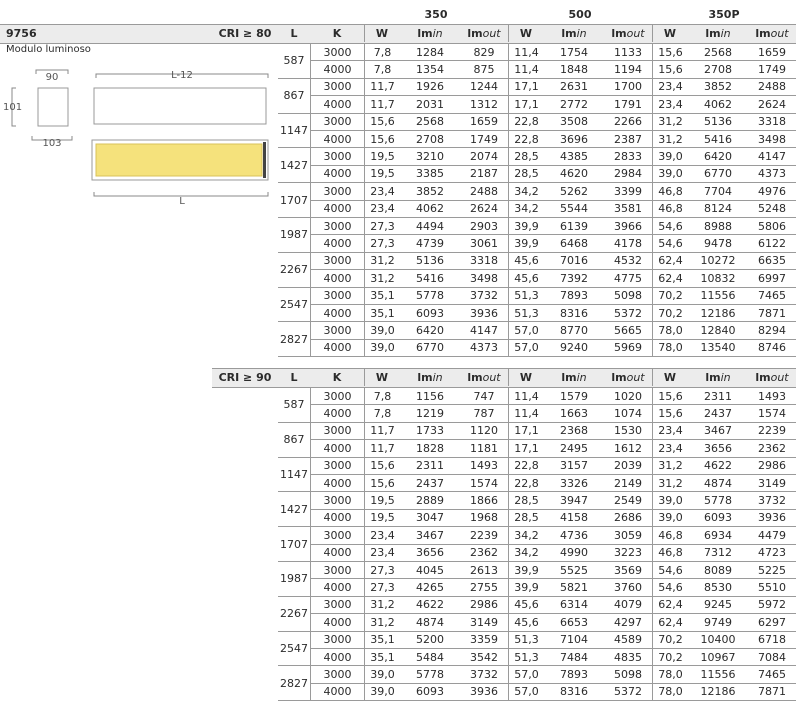  I want to click on table-row: 4000 19,5 3385 2187 28,5 4620 2984 39,0 6770 4373, so click(400, 173).